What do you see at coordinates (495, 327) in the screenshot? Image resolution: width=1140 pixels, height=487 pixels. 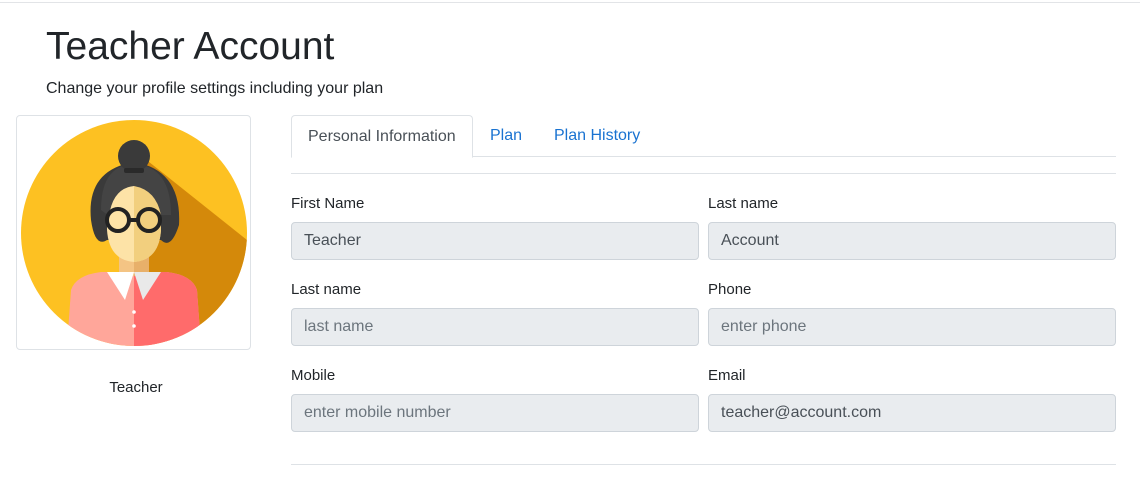 I see `last-name-2-field` at bounding box center [495, 327].